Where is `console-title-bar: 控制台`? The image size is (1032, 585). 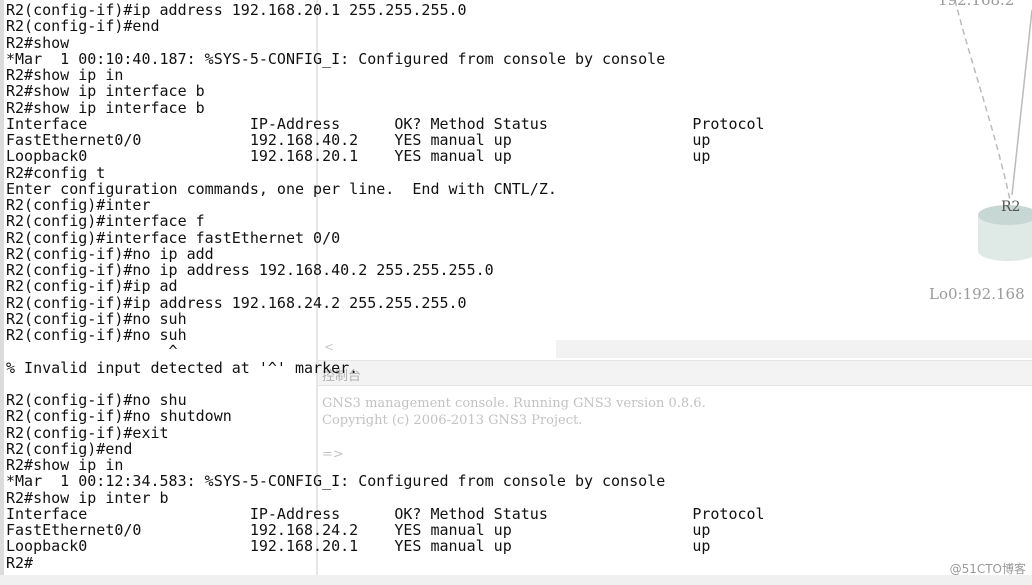 console-title-bar: 控制台 is located at coordinates (675, 373).